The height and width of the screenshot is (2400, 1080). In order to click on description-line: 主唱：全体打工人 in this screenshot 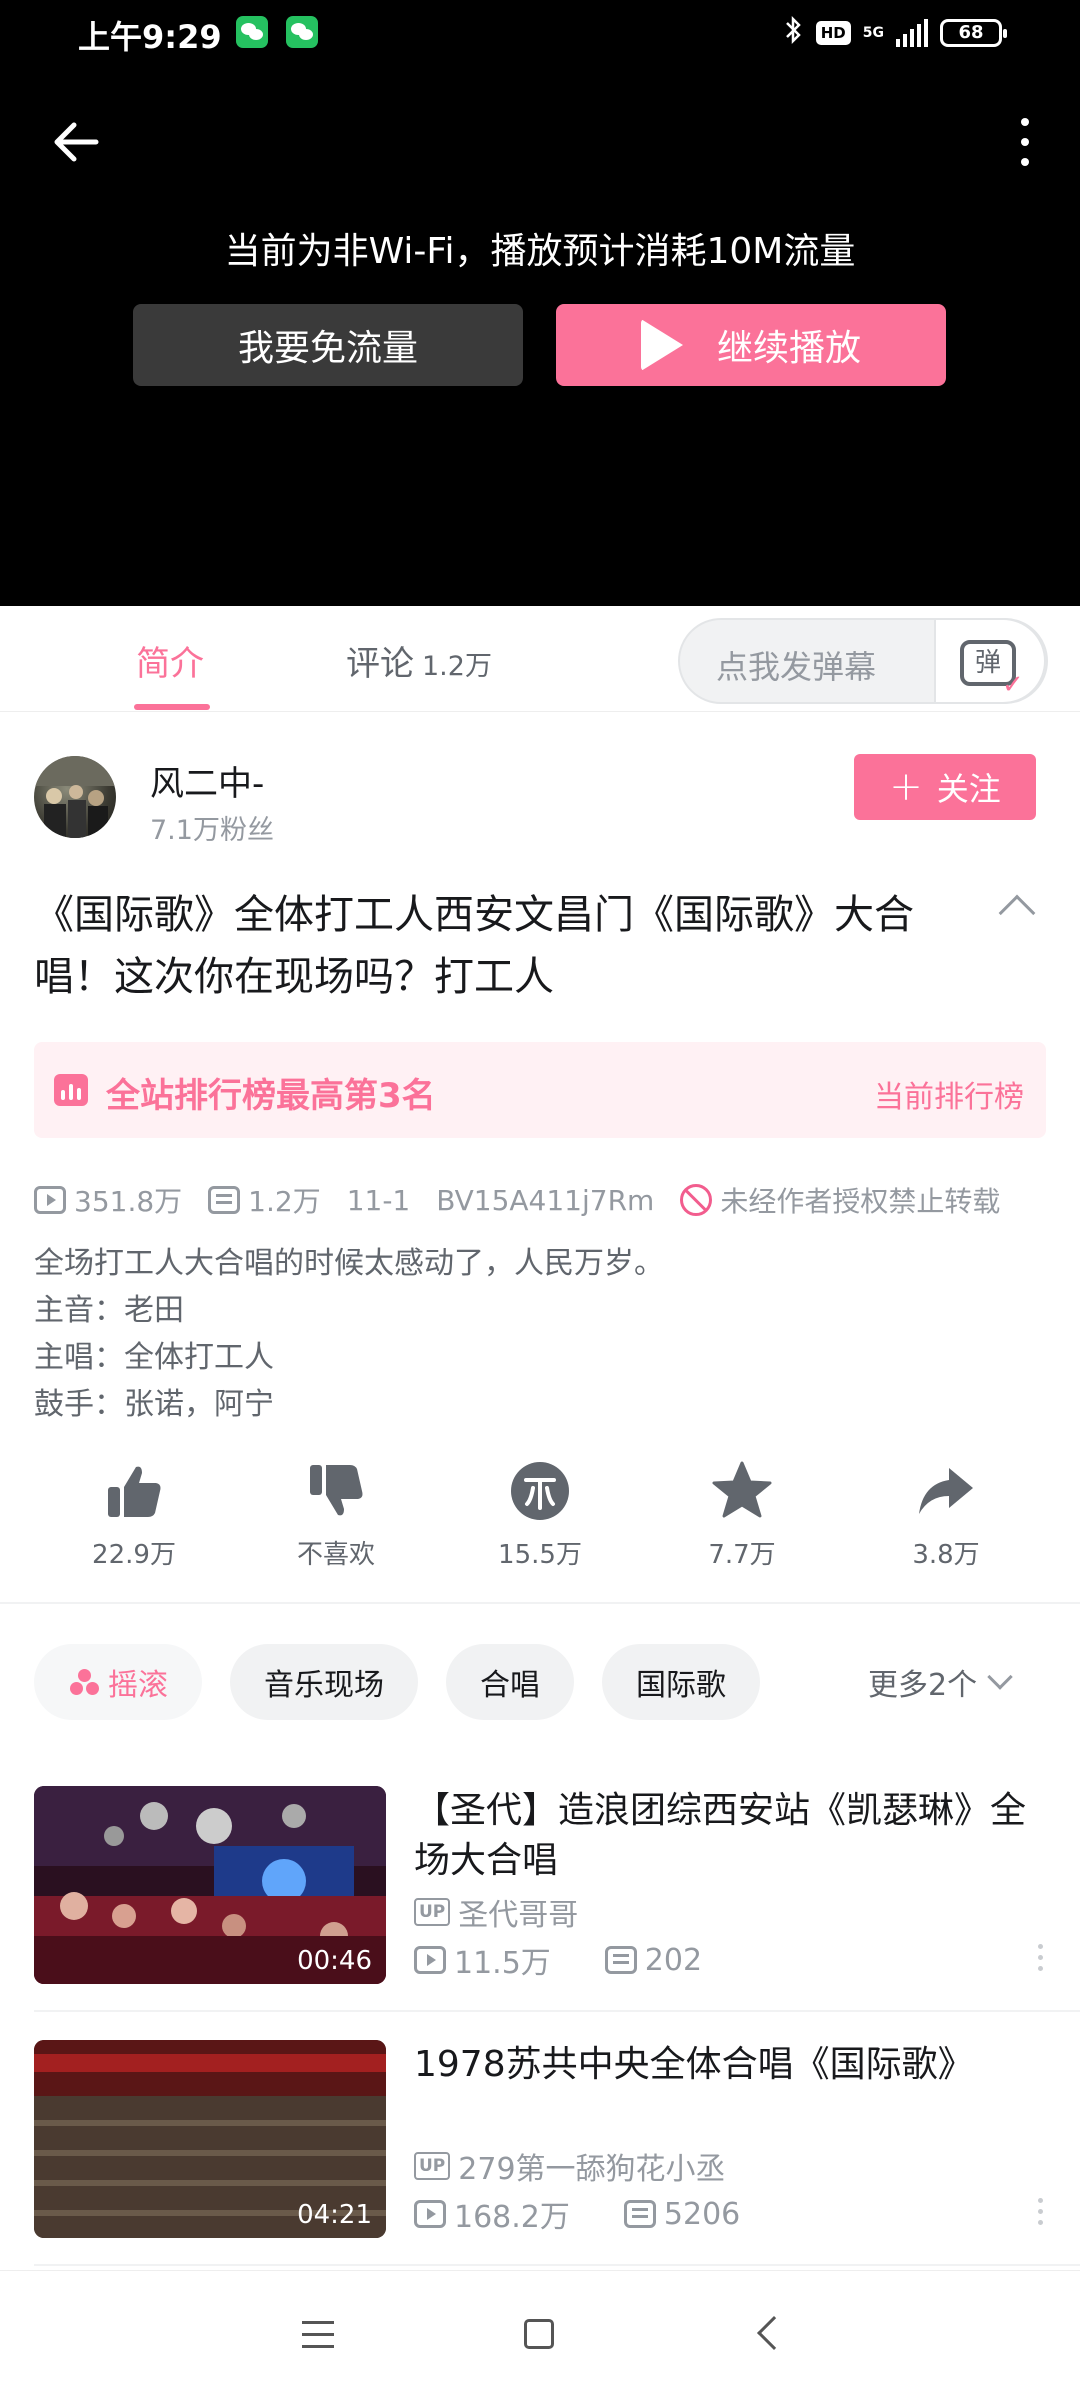, I will do `click(154, 1357)`.